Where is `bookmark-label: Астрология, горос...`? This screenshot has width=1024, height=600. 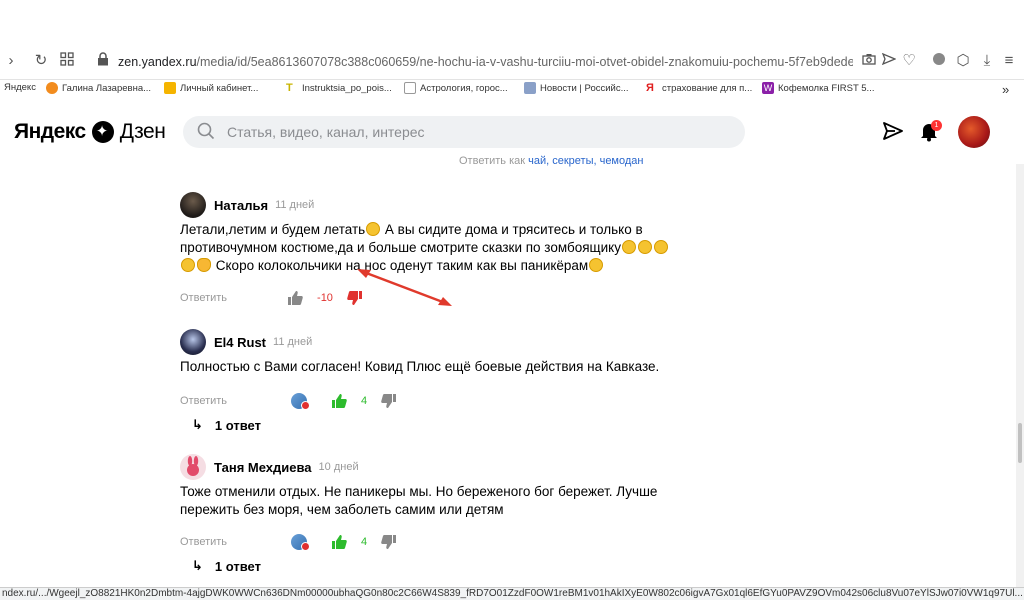
bookmark-label: Астрология, горос... is located at coordinates (464, 88).